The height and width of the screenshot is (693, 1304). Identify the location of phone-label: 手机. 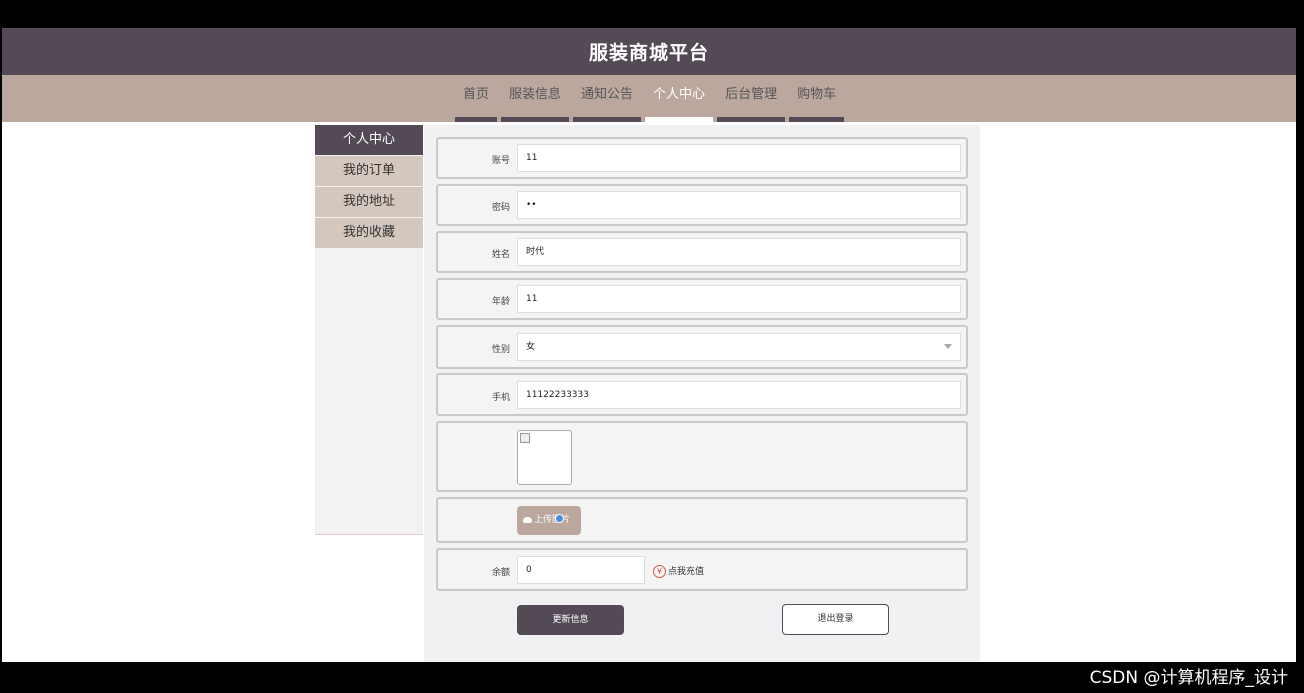
(500, 398).